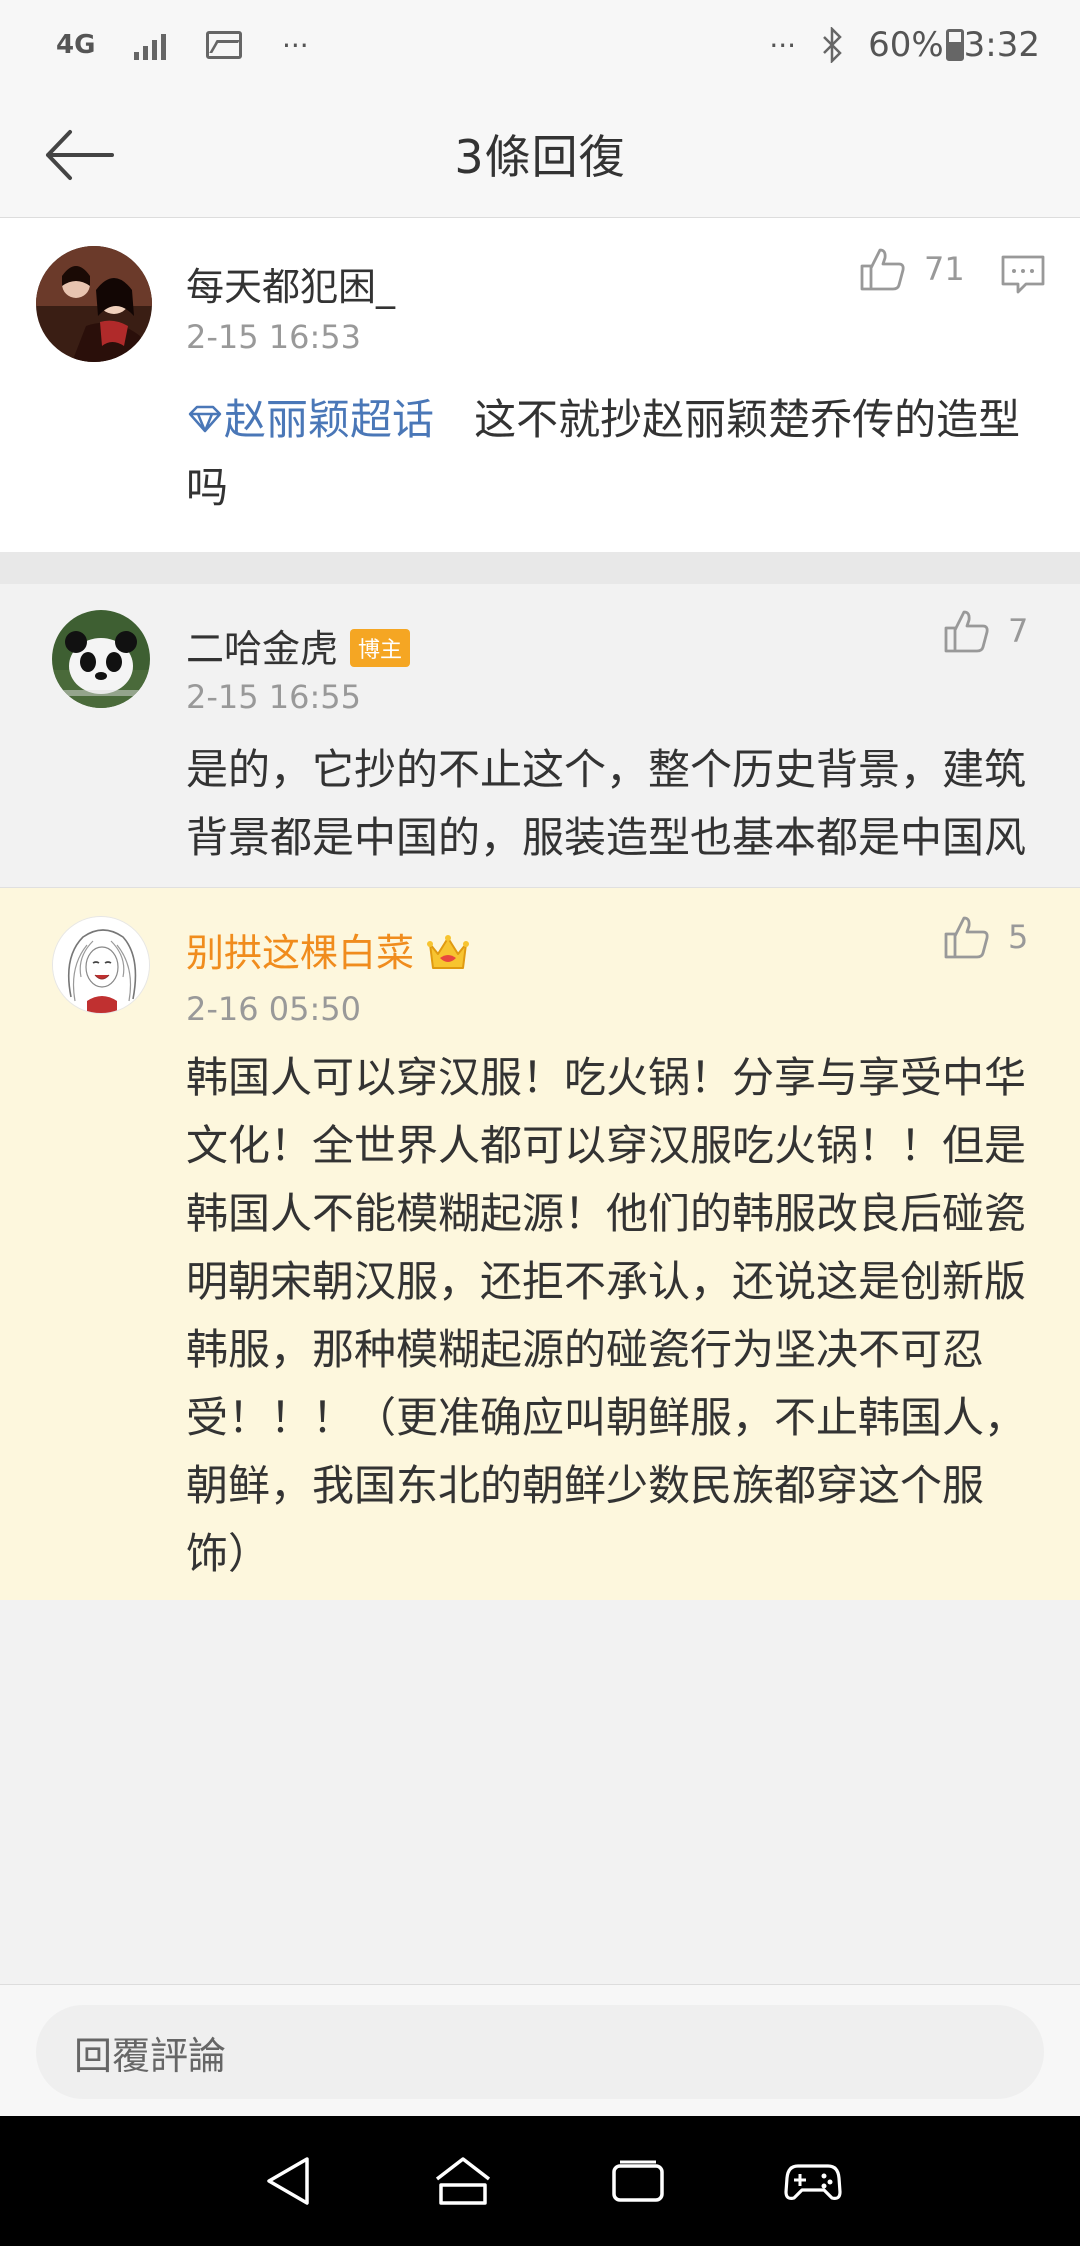  What do you see at coordinates (783, 45) in the screenshot?
I see `more-status: ···` at bounding box center [783, 45].